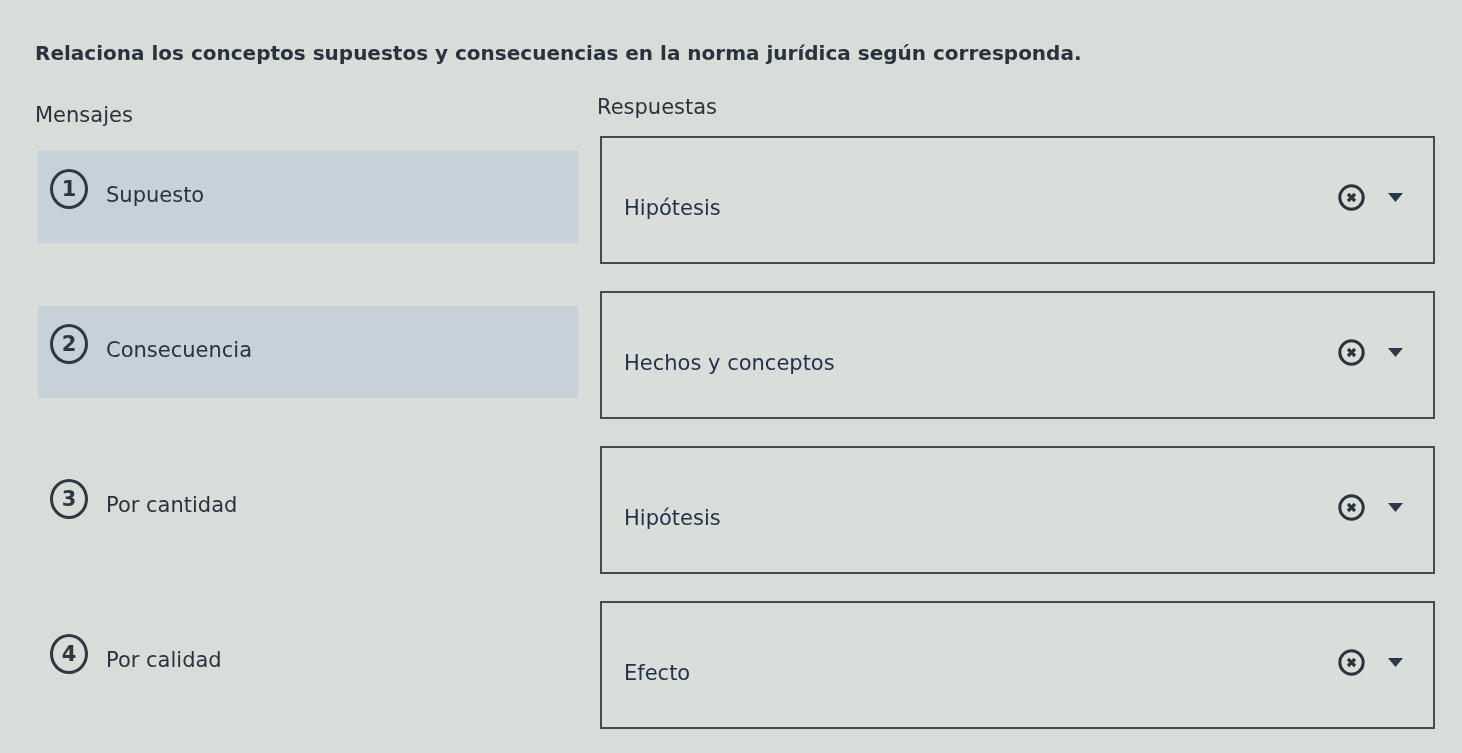  Describe the element at coordinates (69, 189) in the screenshot. I see `item-number: 1` at that location.